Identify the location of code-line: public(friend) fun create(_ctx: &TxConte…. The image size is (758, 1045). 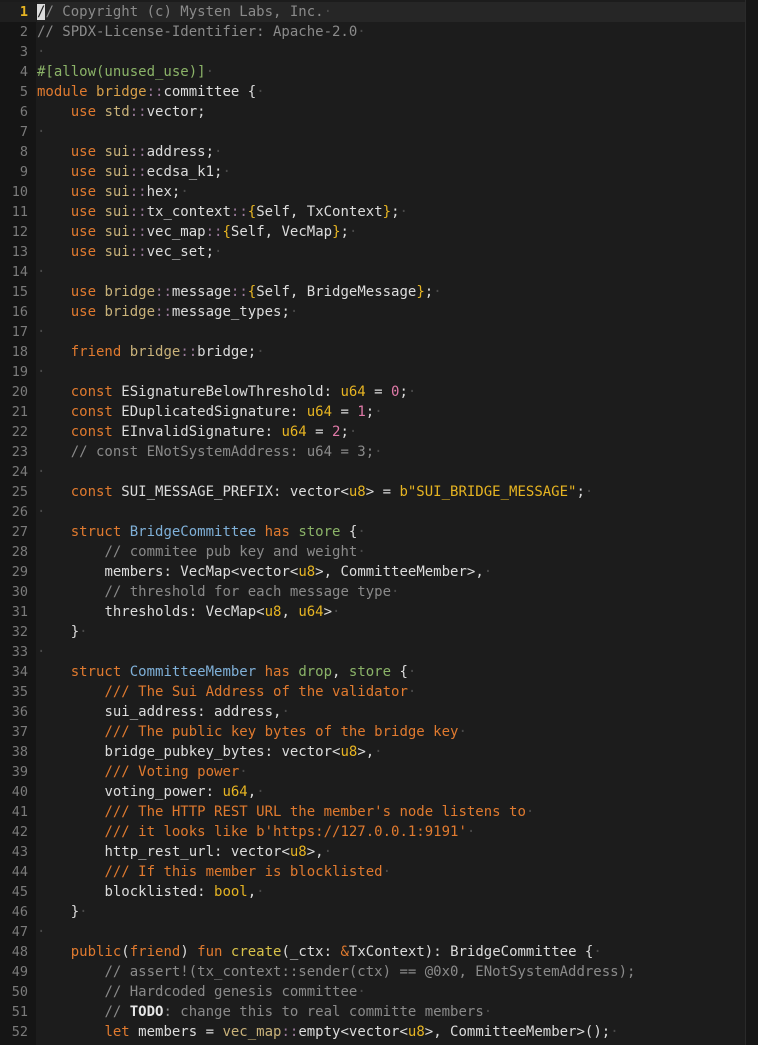
(319, 952).